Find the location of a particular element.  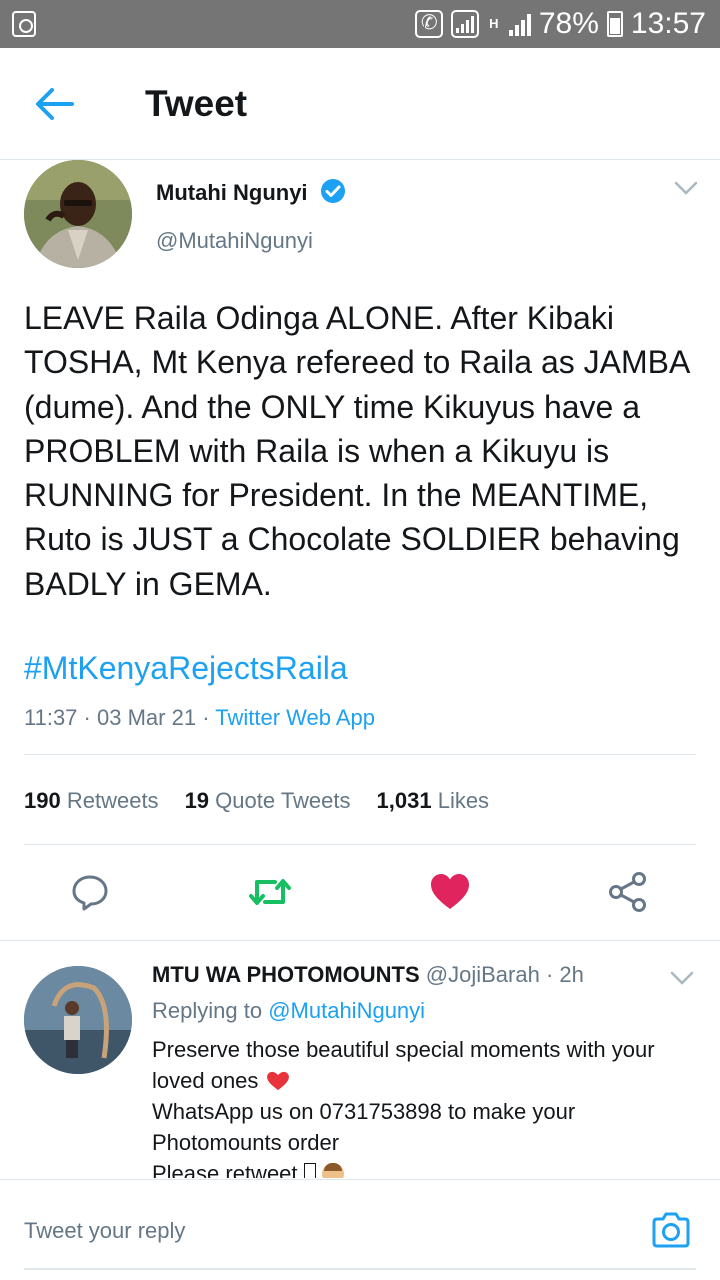

reply-author-avatar is located at coordinates (78, 1020).